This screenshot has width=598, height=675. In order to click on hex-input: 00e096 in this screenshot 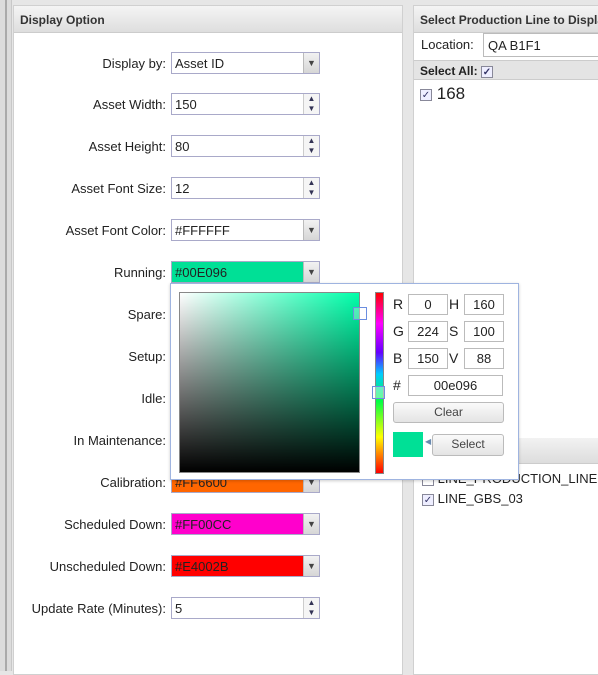, I will do `click(455, 385)`.